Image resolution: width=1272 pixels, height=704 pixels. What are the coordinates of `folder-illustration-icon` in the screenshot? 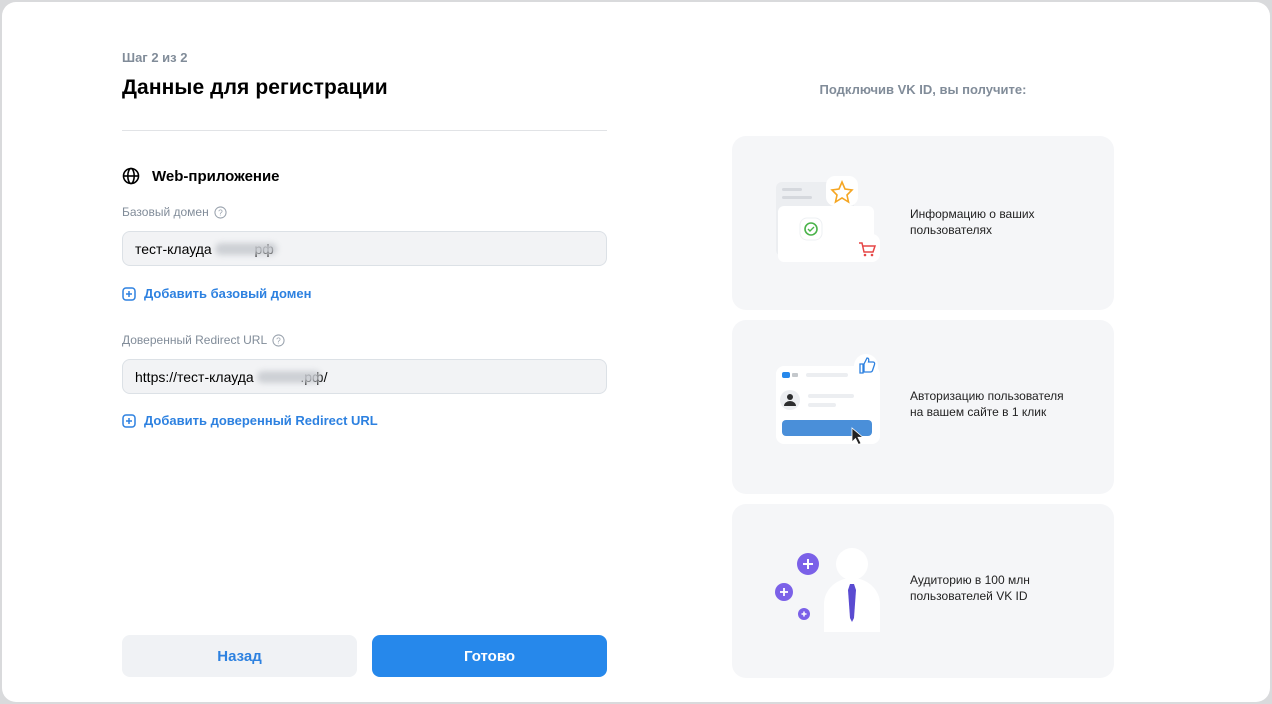 It's located at (828, 219).